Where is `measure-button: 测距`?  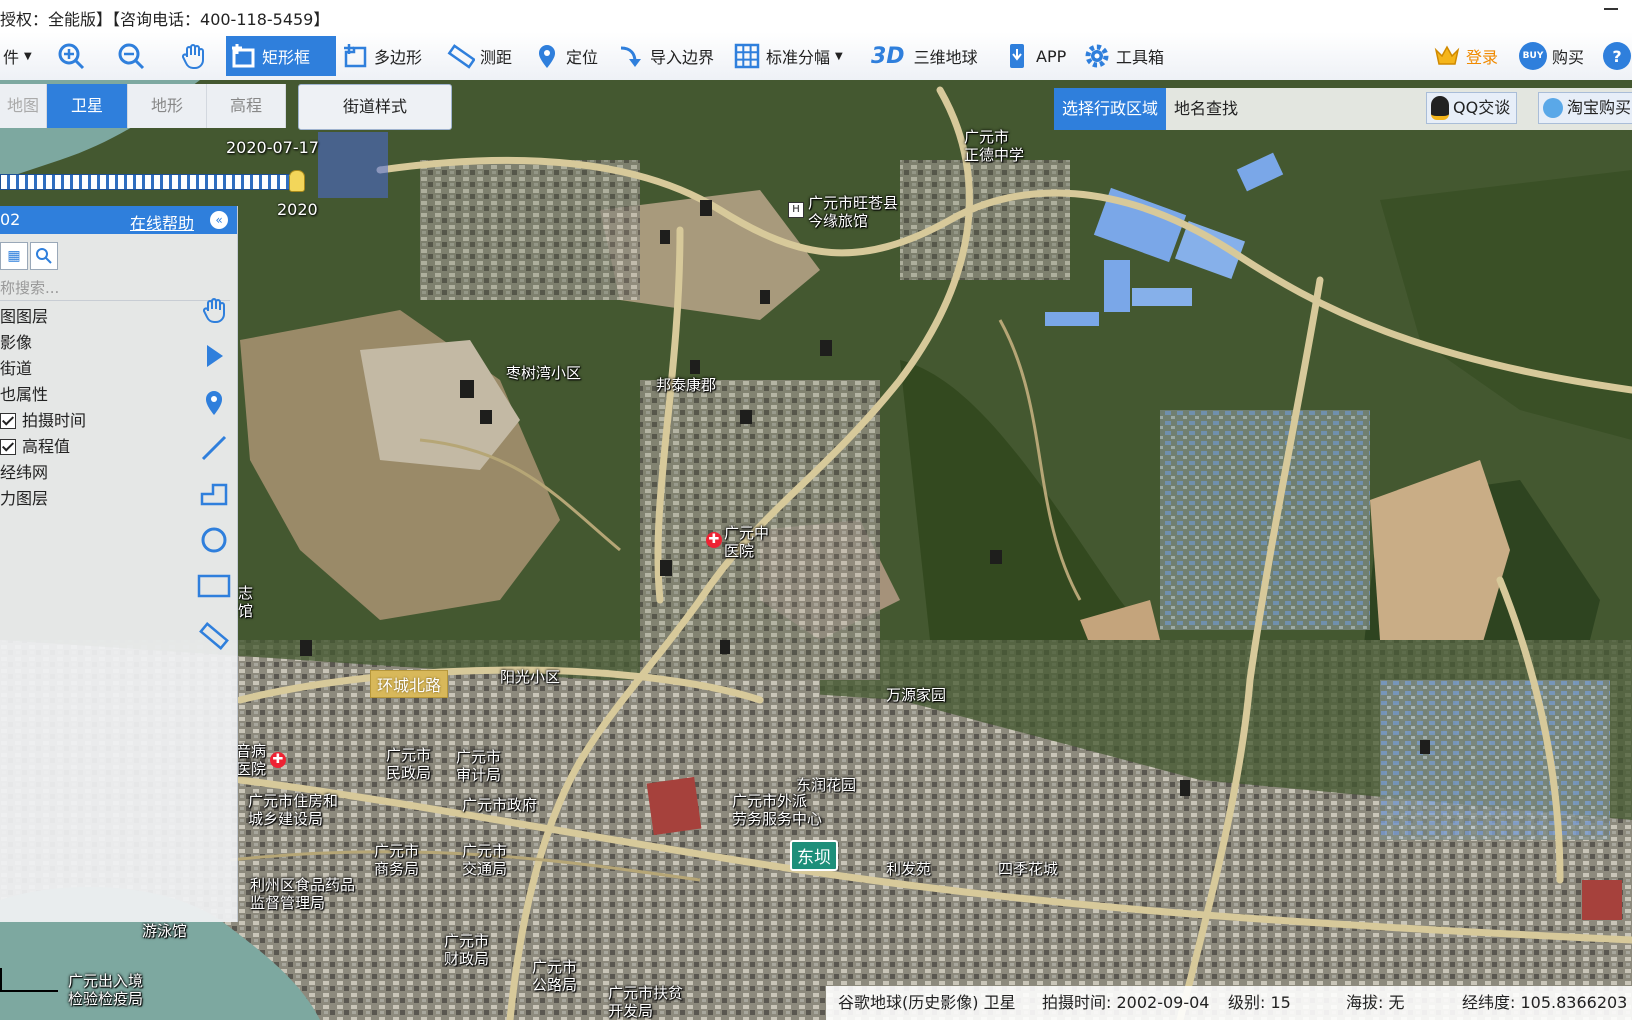 measure-button: 测距 is located at coordinates (479, 56).